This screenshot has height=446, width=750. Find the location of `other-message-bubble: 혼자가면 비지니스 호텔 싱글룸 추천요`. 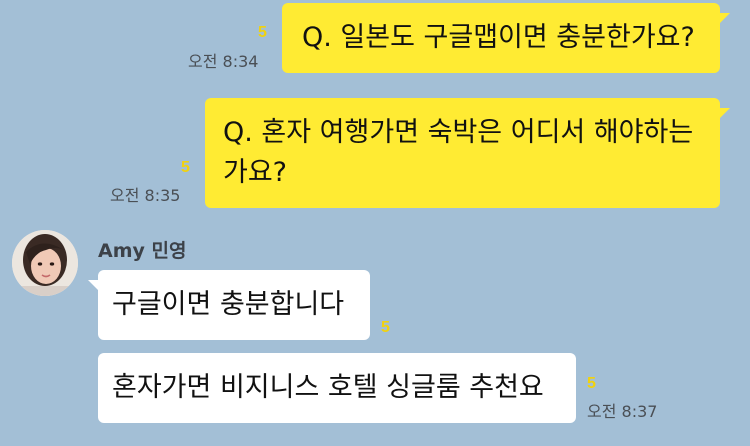

other-message-bubble: 혼자가면 비지니스 호텔 싱글룸 추천요 is located at coordinates (337, 388).